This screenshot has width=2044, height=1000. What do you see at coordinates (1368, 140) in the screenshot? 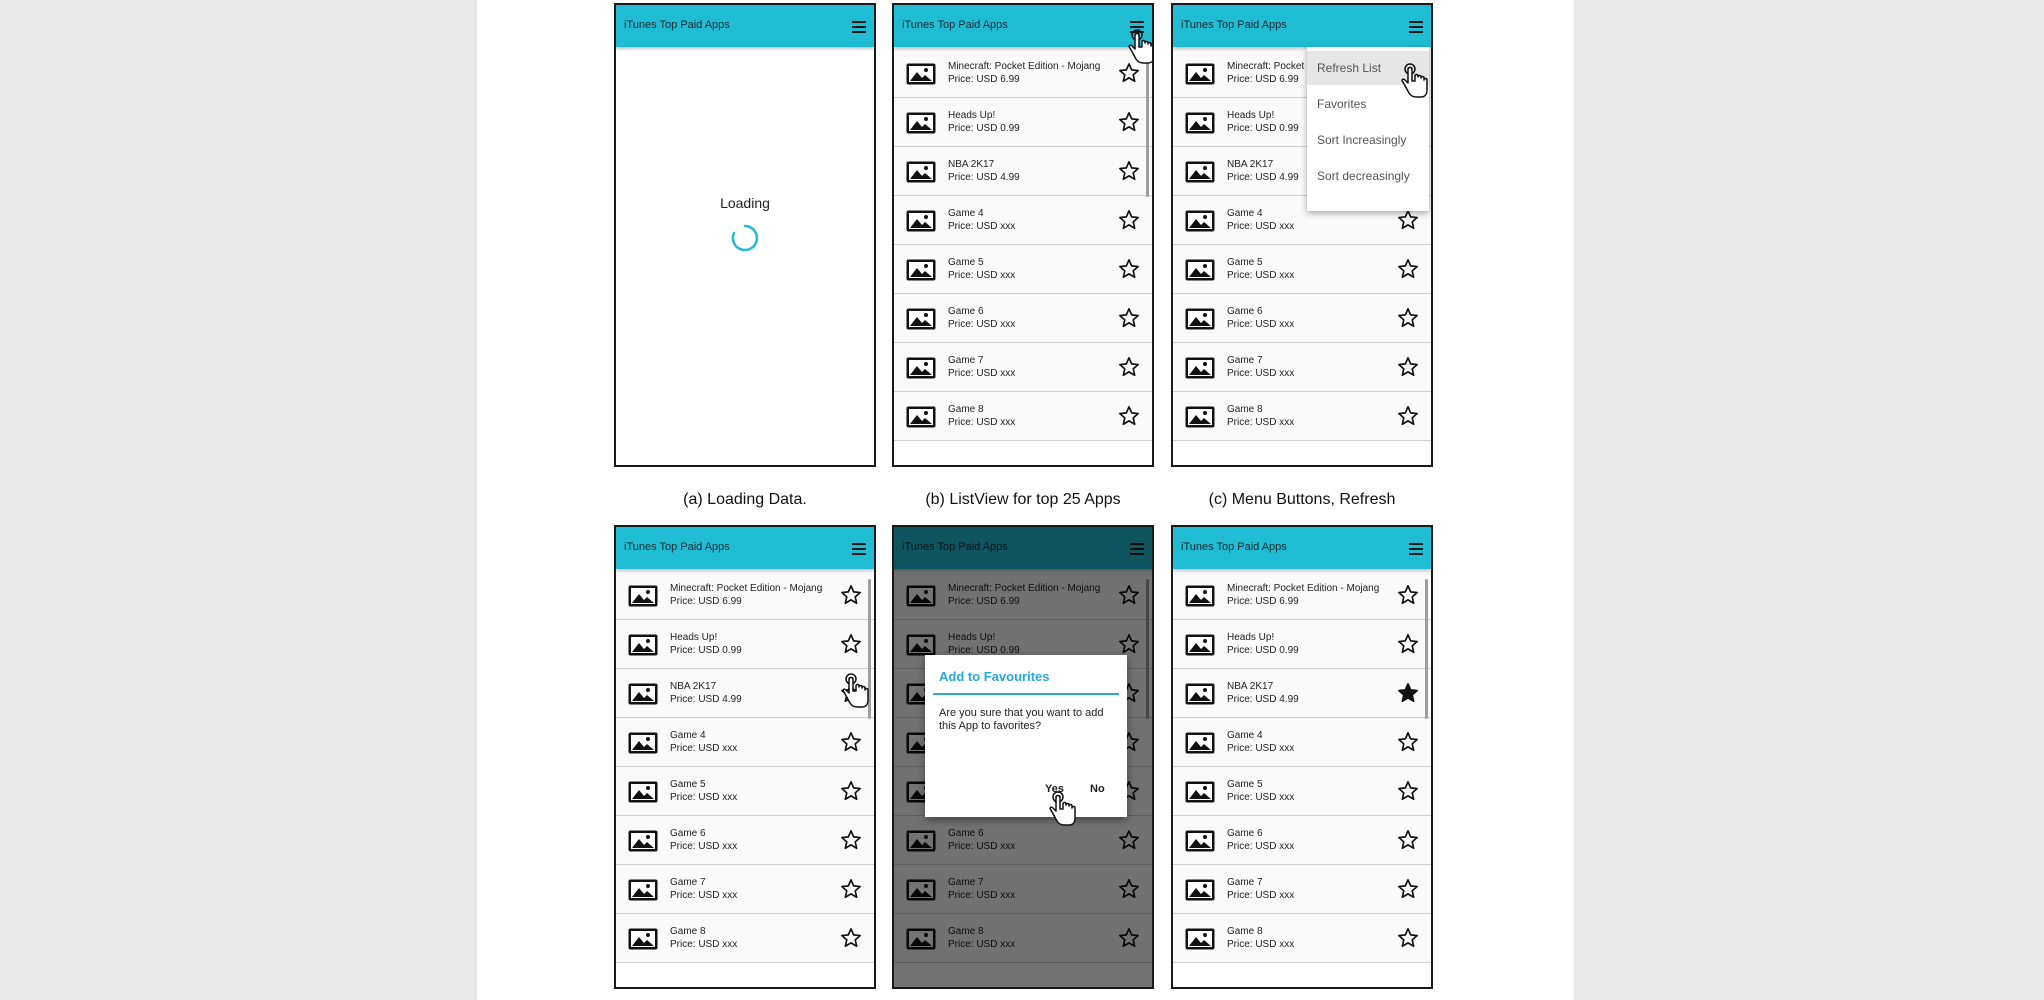
I see `menu-item: Sort Increasingly` at bounding box center [1368, 140].